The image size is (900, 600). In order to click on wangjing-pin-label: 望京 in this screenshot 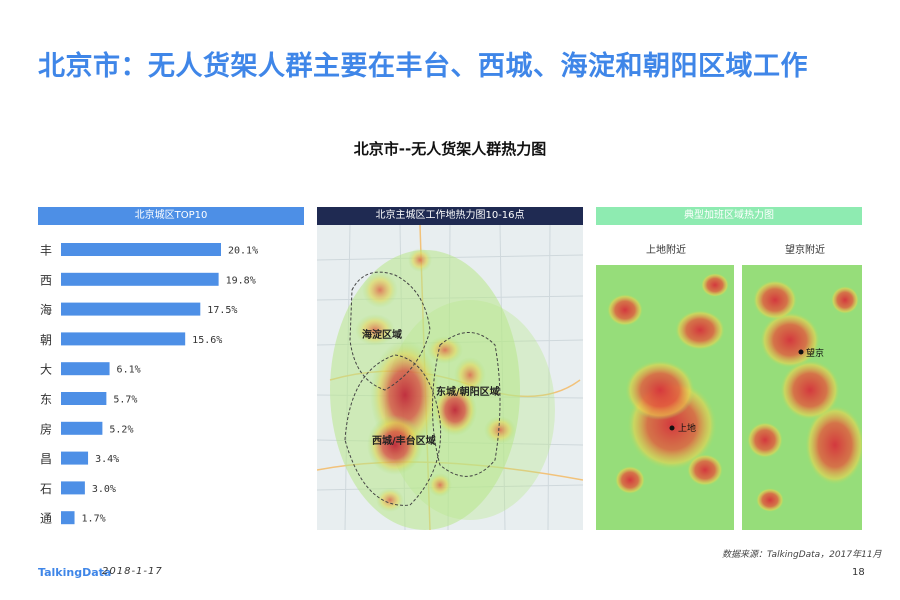, I will do `click(815, 354)`.